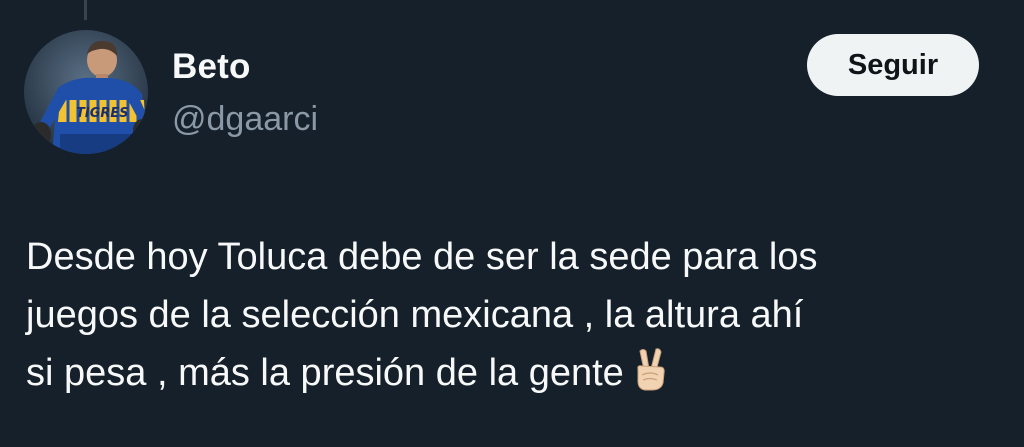  What do you see at coordinates (893, 65) in the screenshot?
I see `follow-button: Seguir` at bounding box center [893, 65].